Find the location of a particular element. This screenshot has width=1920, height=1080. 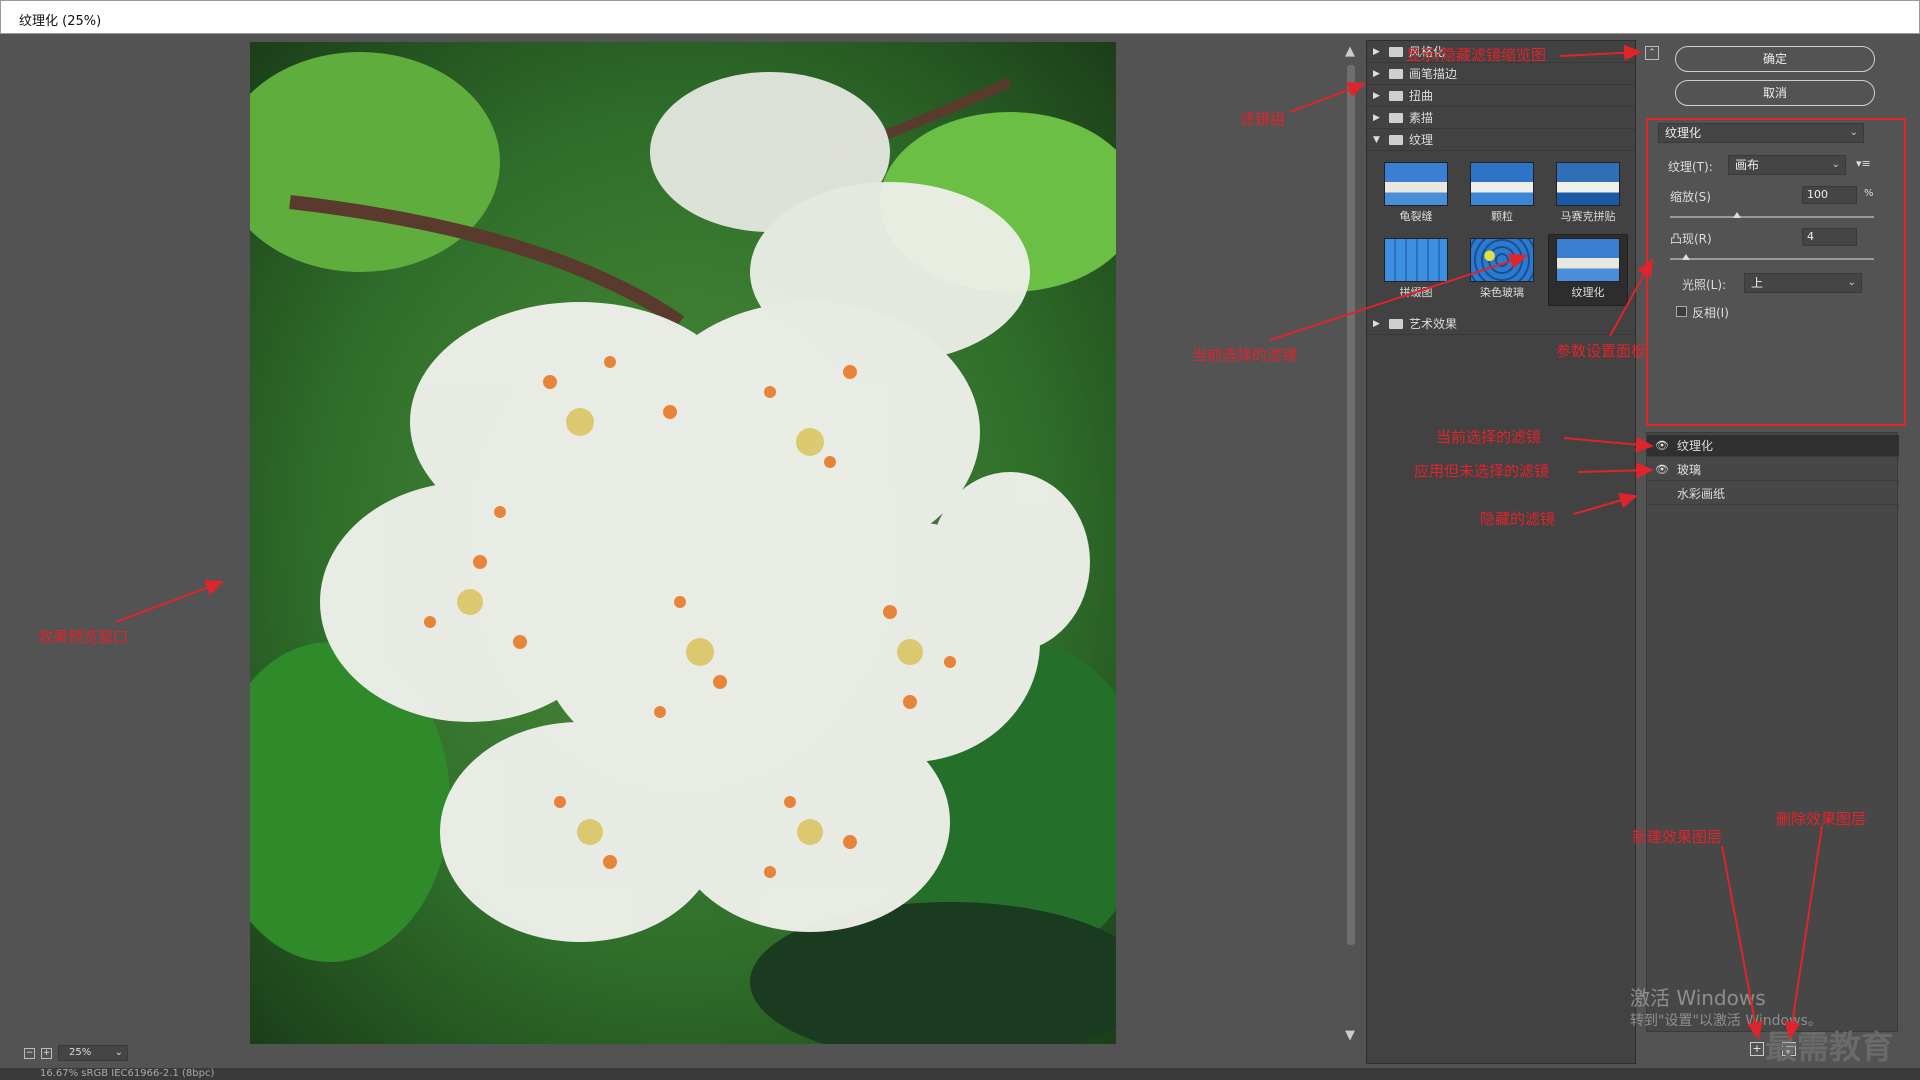

texture-label: 纹理(T): is located at coordinates (1690, 167).